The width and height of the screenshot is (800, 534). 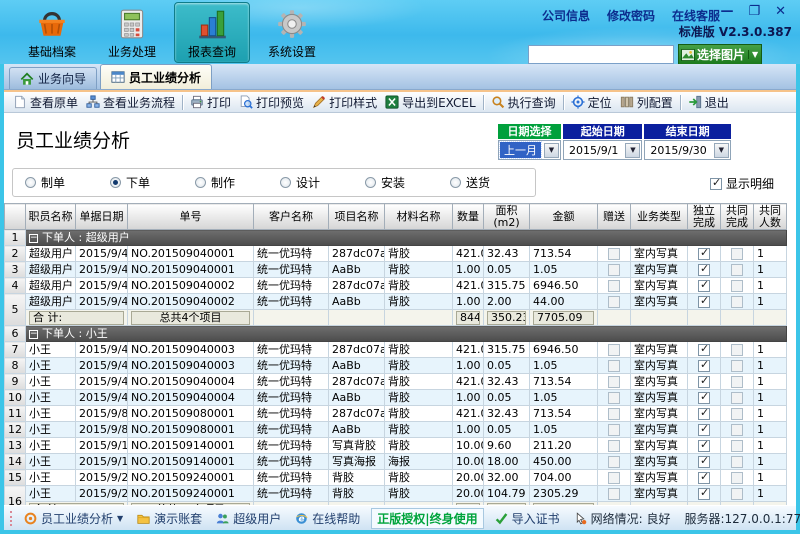 What do you see at coordinates (726, 12) in the screenshot?
I see `minimize-button: —` at bounding box center [726, 12].